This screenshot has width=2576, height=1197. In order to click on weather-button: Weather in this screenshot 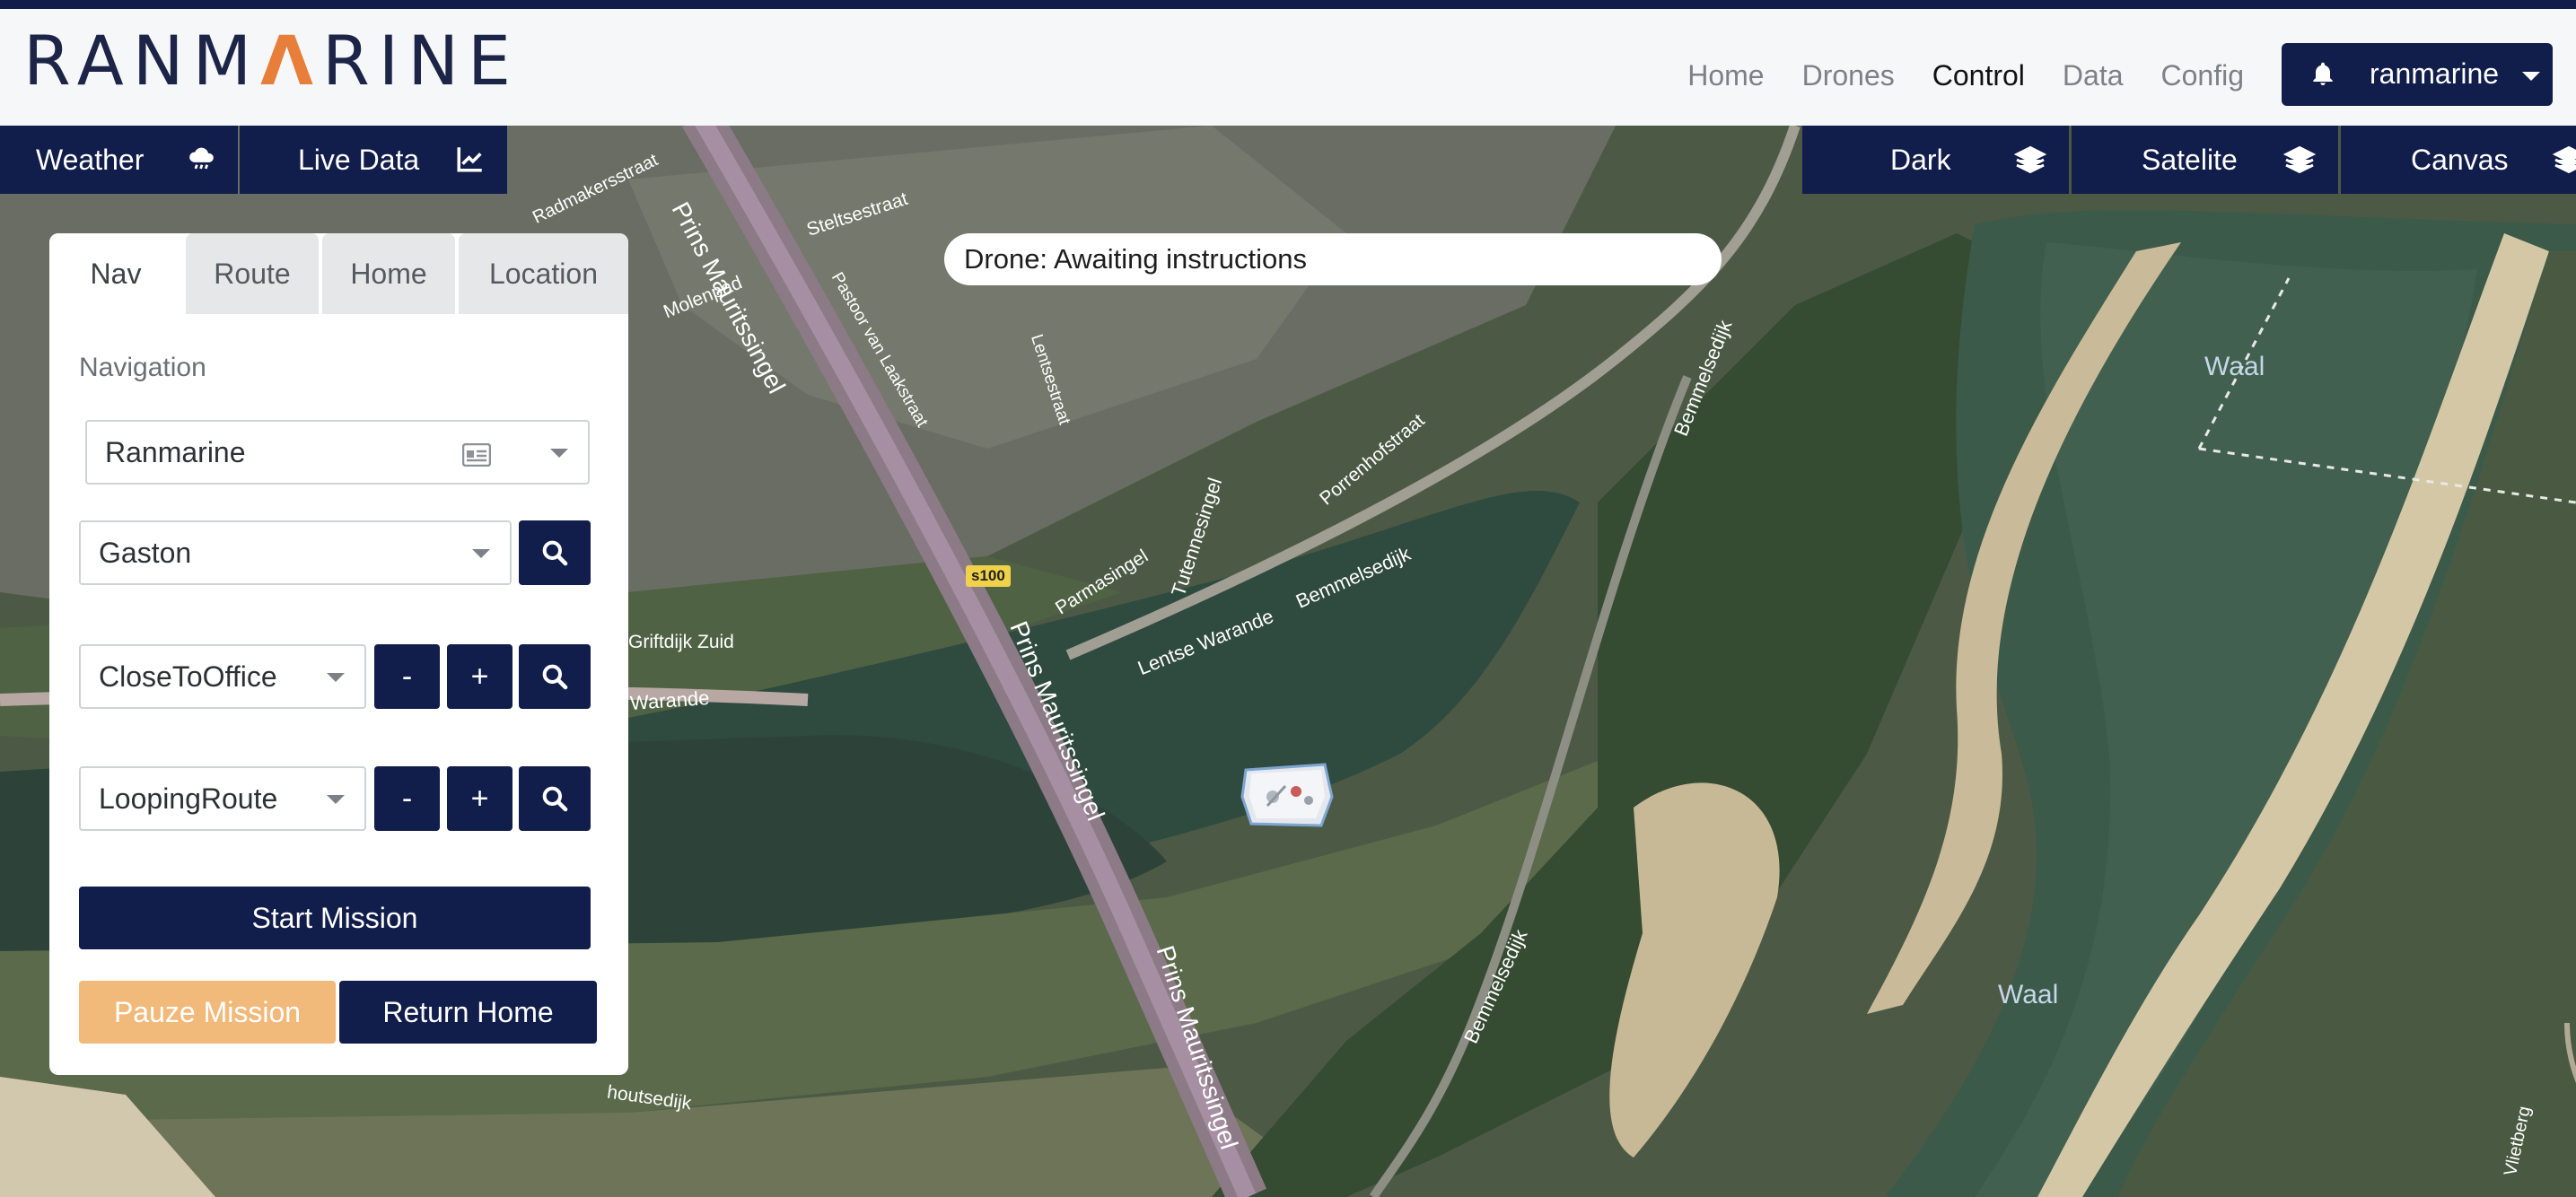, I will do `click(119, 160)`.